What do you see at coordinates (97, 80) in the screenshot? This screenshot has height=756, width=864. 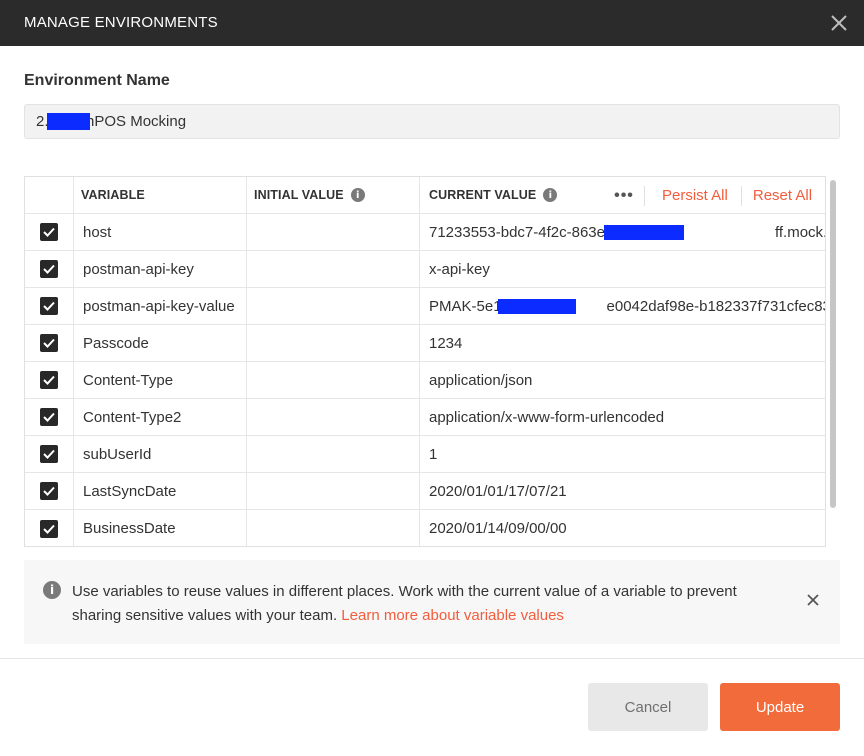 I see `environment-name-label: Environment Name` at bounding box center [97, 80].